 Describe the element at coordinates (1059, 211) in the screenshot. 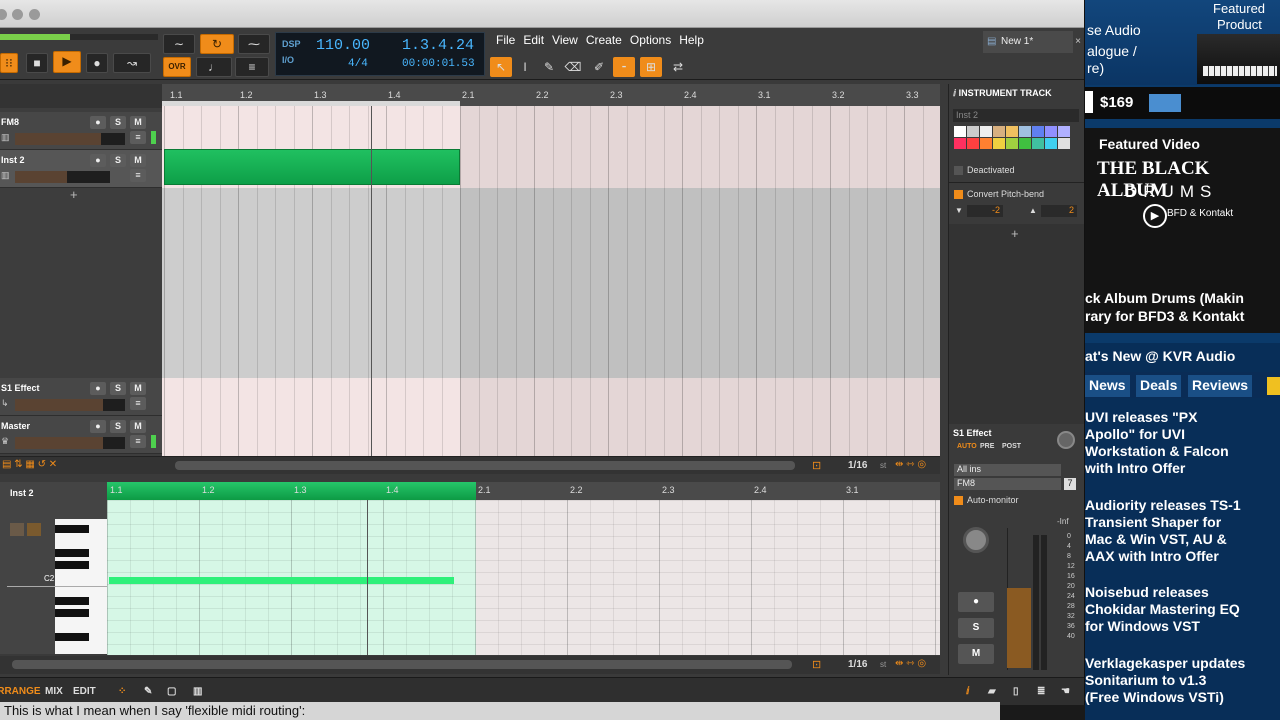

I see `pitch-up-field: 2` at that location.